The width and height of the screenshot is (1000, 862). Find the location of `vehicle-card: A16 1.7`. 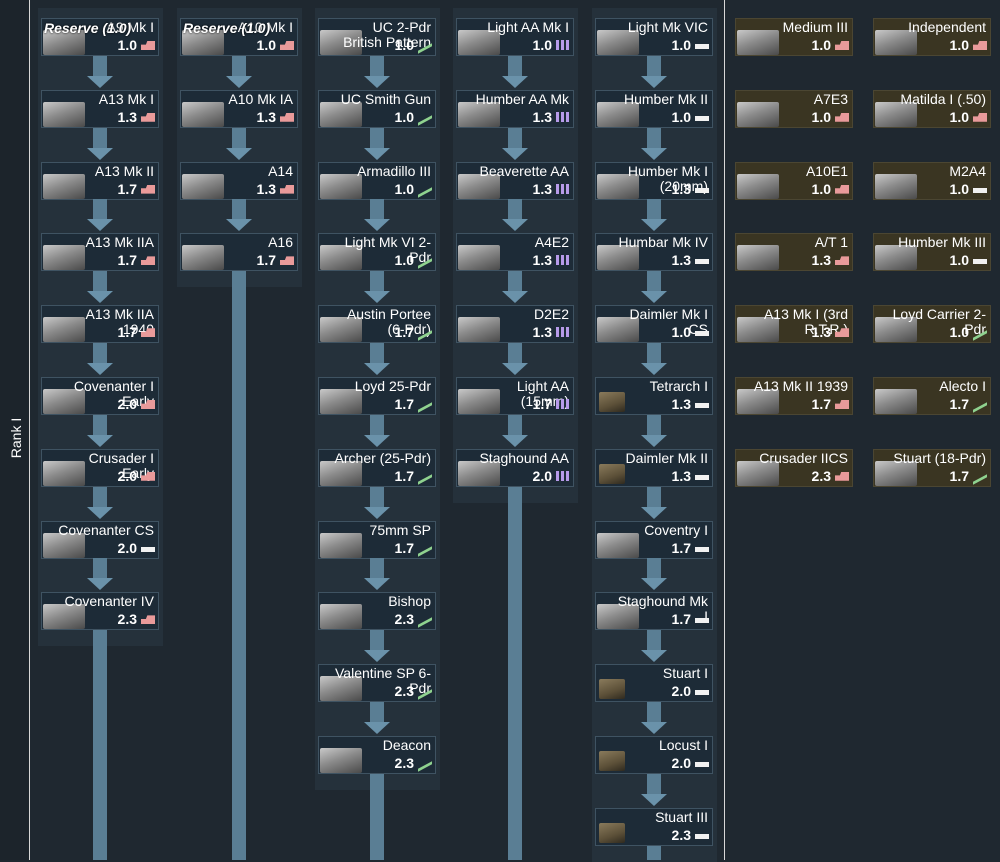

vehicle-card: A16 1.7 is located at coordinates (239, 252).